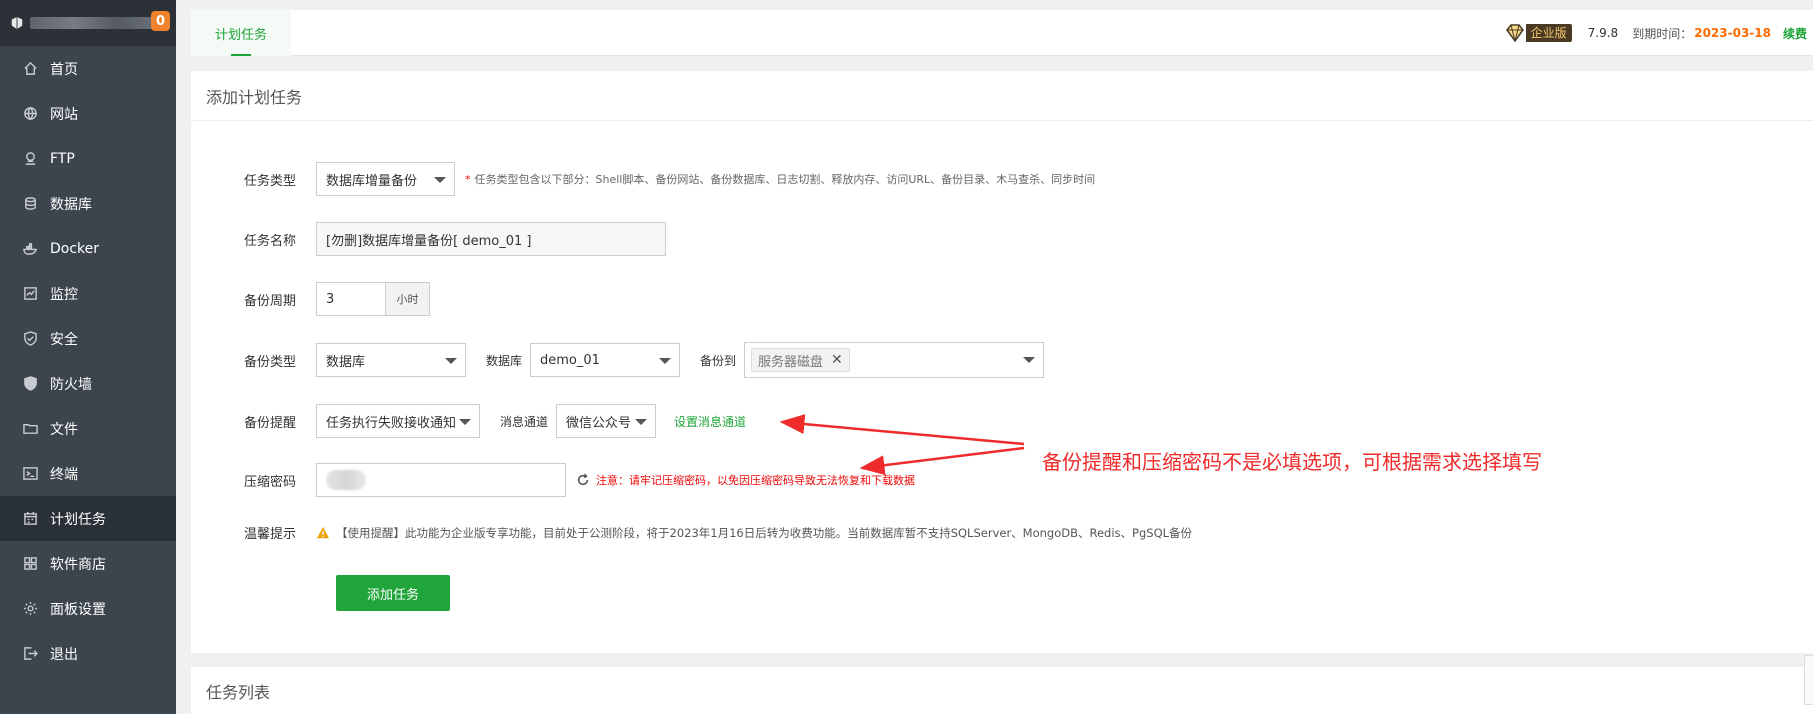 This screenshot has width=1813, height=714. What do you see at coordinates (524, 421) in the screenshot?
I see `channel-label: 消息通道` at bounding box center [524, 421].